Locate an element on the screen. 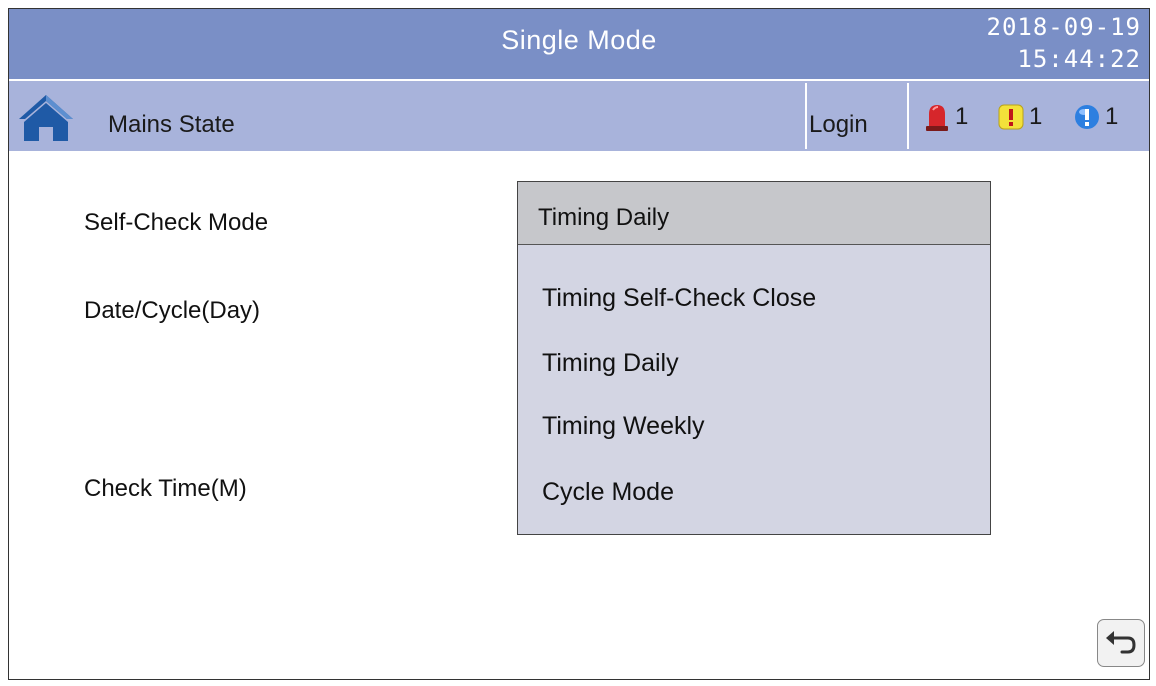  option-timing-self-check-close: Timing Self-Check Close is located at coordinates (679, 298).